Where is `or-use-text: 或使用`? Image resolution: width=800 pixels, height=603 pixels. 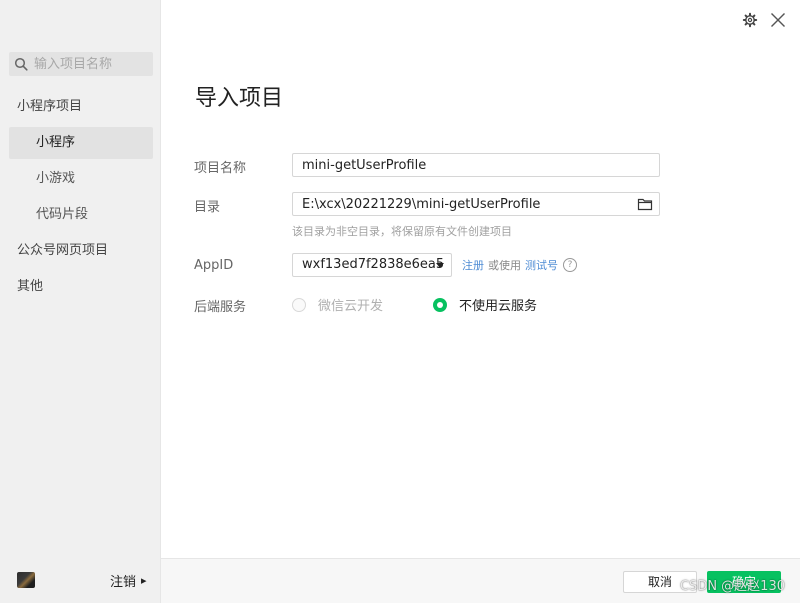 or-use-text: 或使用 is located at coordinates (504, 265).